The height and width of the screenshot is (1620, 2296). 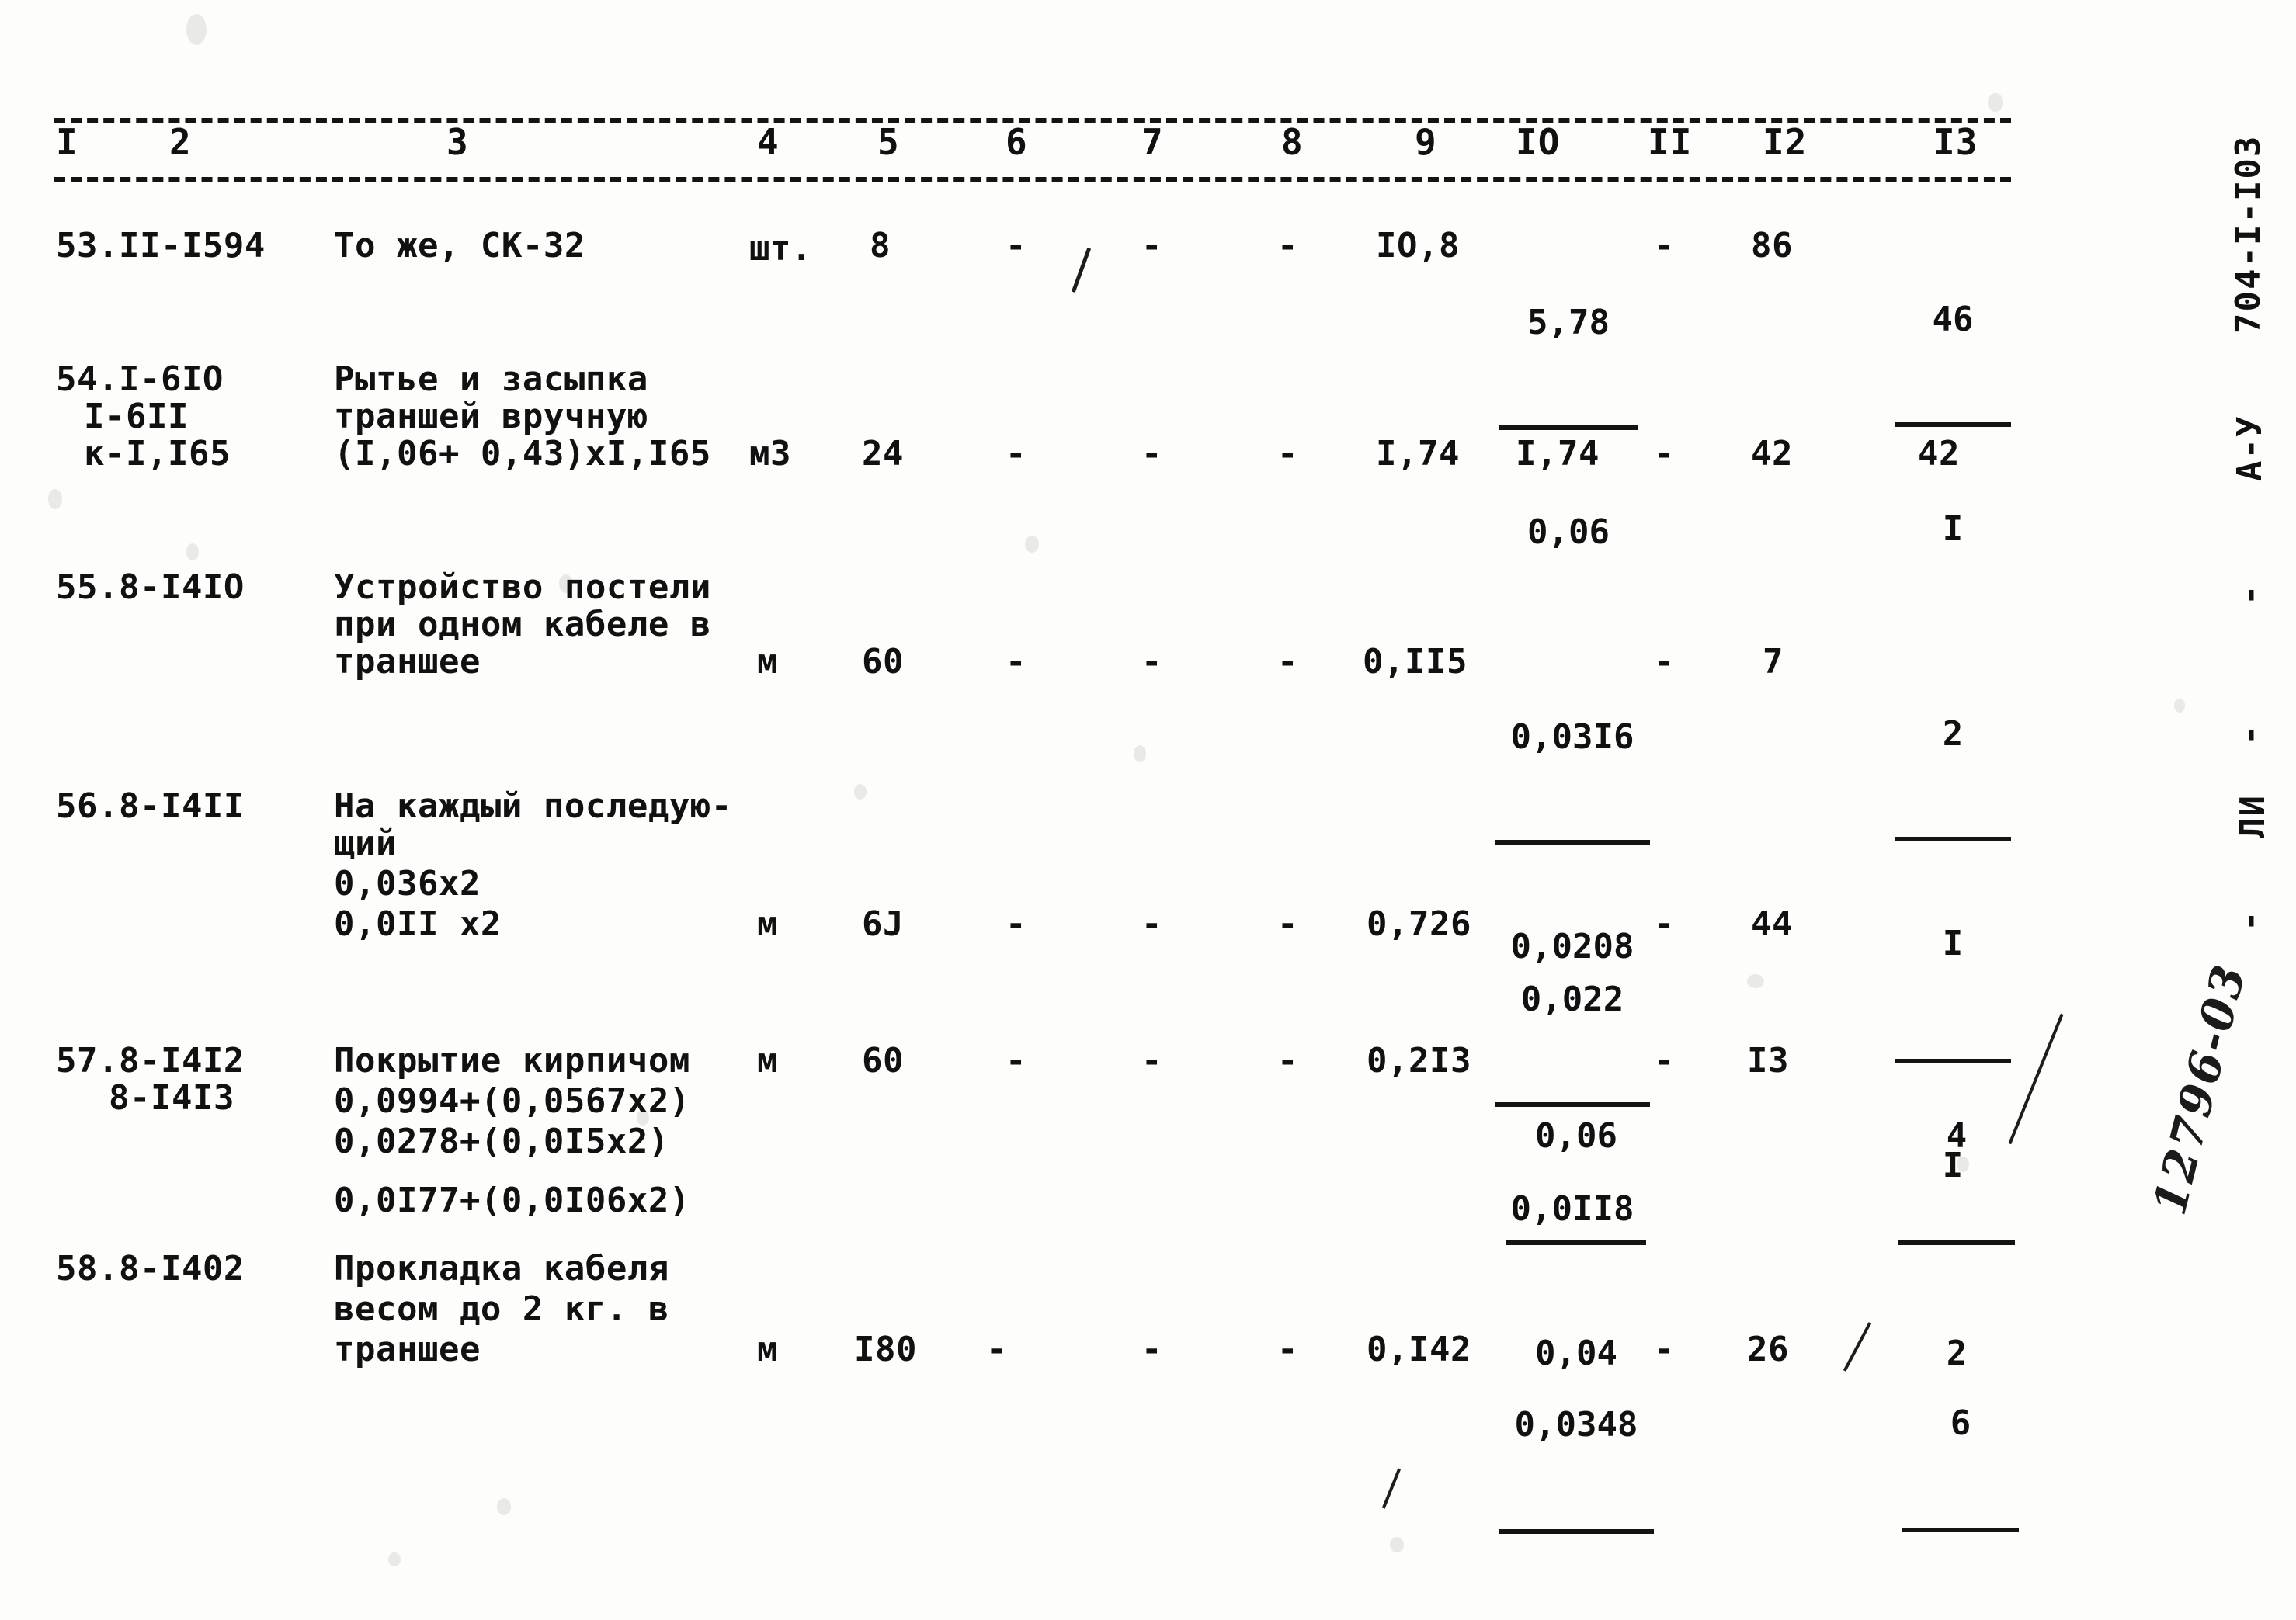 What do you see at coordinates (1576, 1472) in the screenshot?
I see `row-col10-fraction: 0,0348 0,0I47` at bounding box center [1576, 1472].